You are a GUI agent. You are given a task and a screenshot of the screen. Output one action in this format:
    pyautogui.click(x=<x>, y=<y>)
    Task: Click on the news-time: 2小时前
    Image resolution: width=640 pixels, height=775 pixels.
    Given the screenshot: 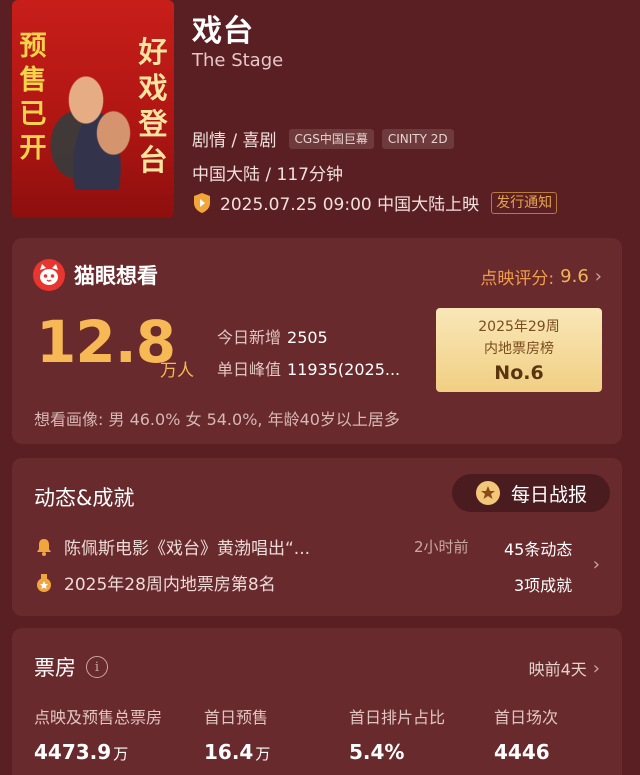 What is the action you would take?
    pyautogui.click(x=441, y=547)
    